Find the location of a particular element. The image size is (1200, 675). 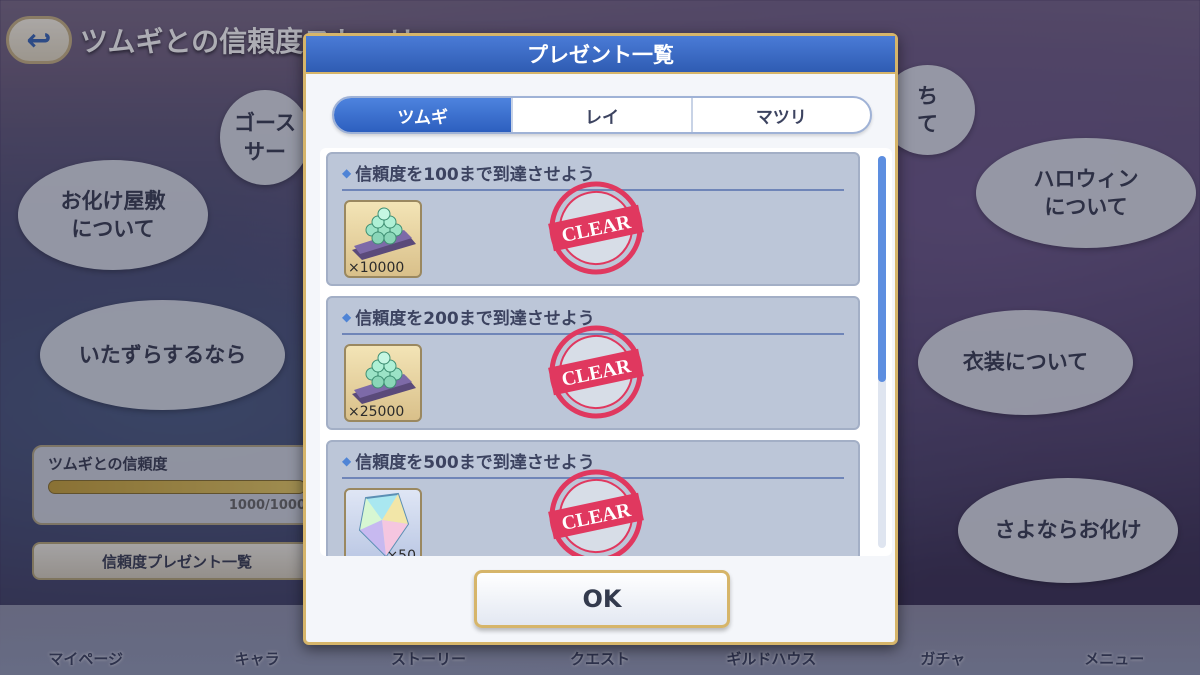

reward-item: ×25000 is located at coordinates (383, 383).